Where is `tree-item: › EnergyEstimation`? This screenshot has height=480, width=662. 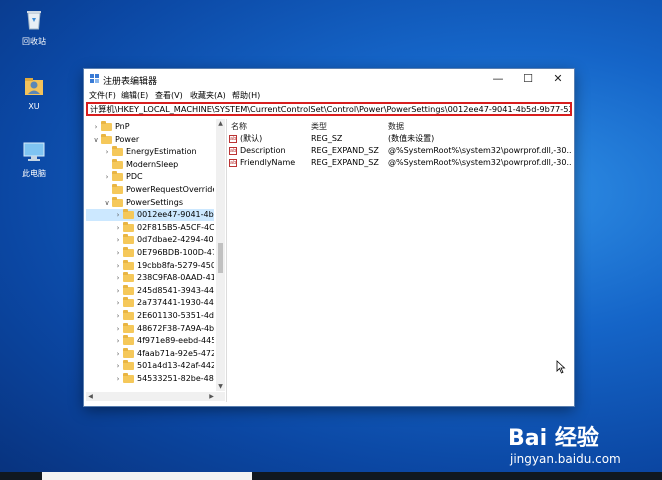 tree-item: › EnergyEstimation is located at coordinates (150, 152).